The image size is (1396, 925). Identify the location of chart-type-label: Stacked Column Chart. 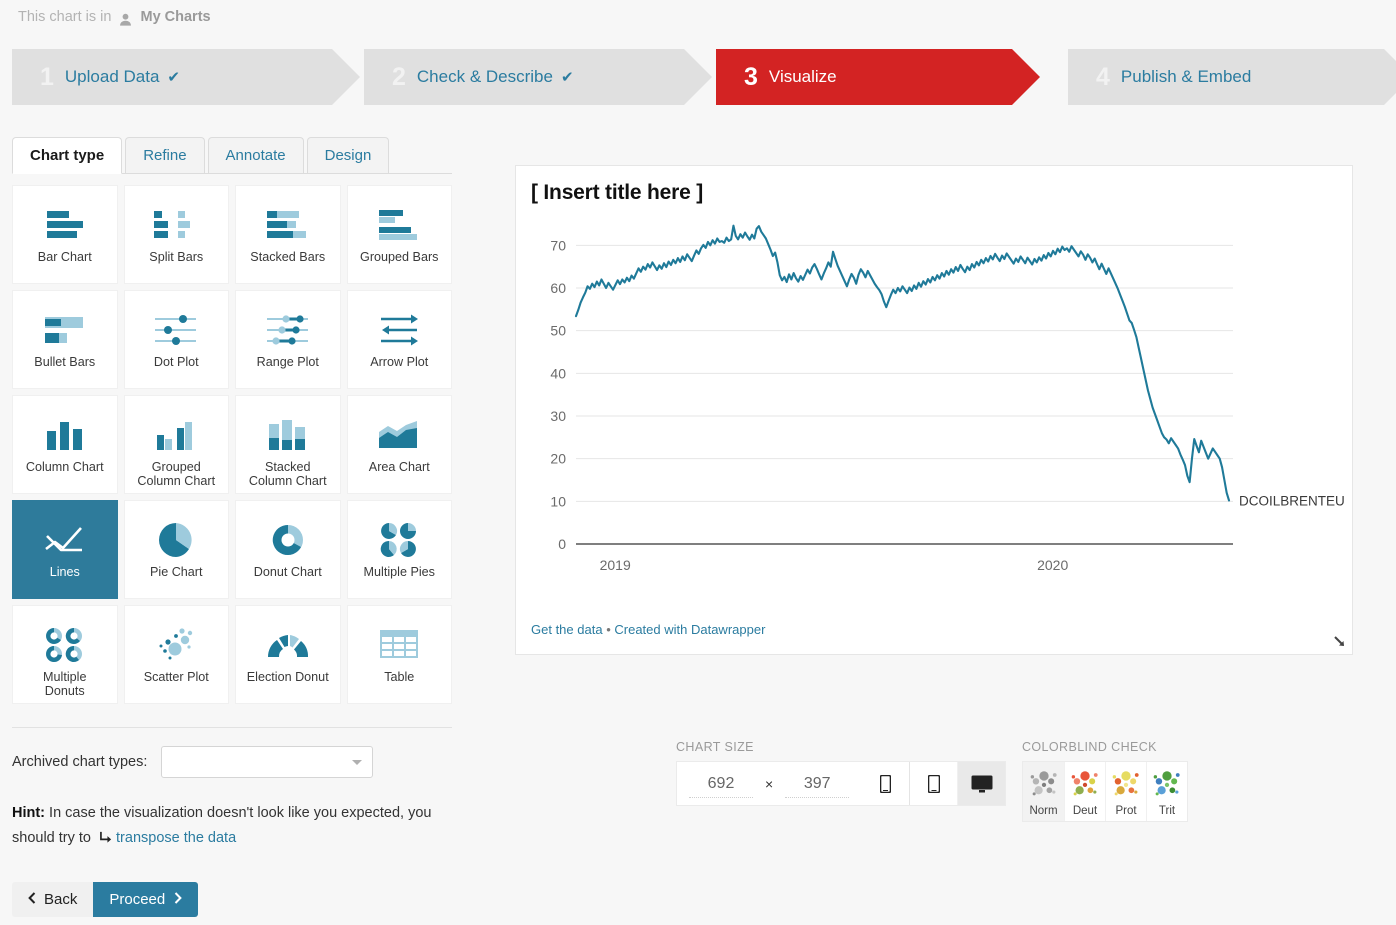
(287, 474).